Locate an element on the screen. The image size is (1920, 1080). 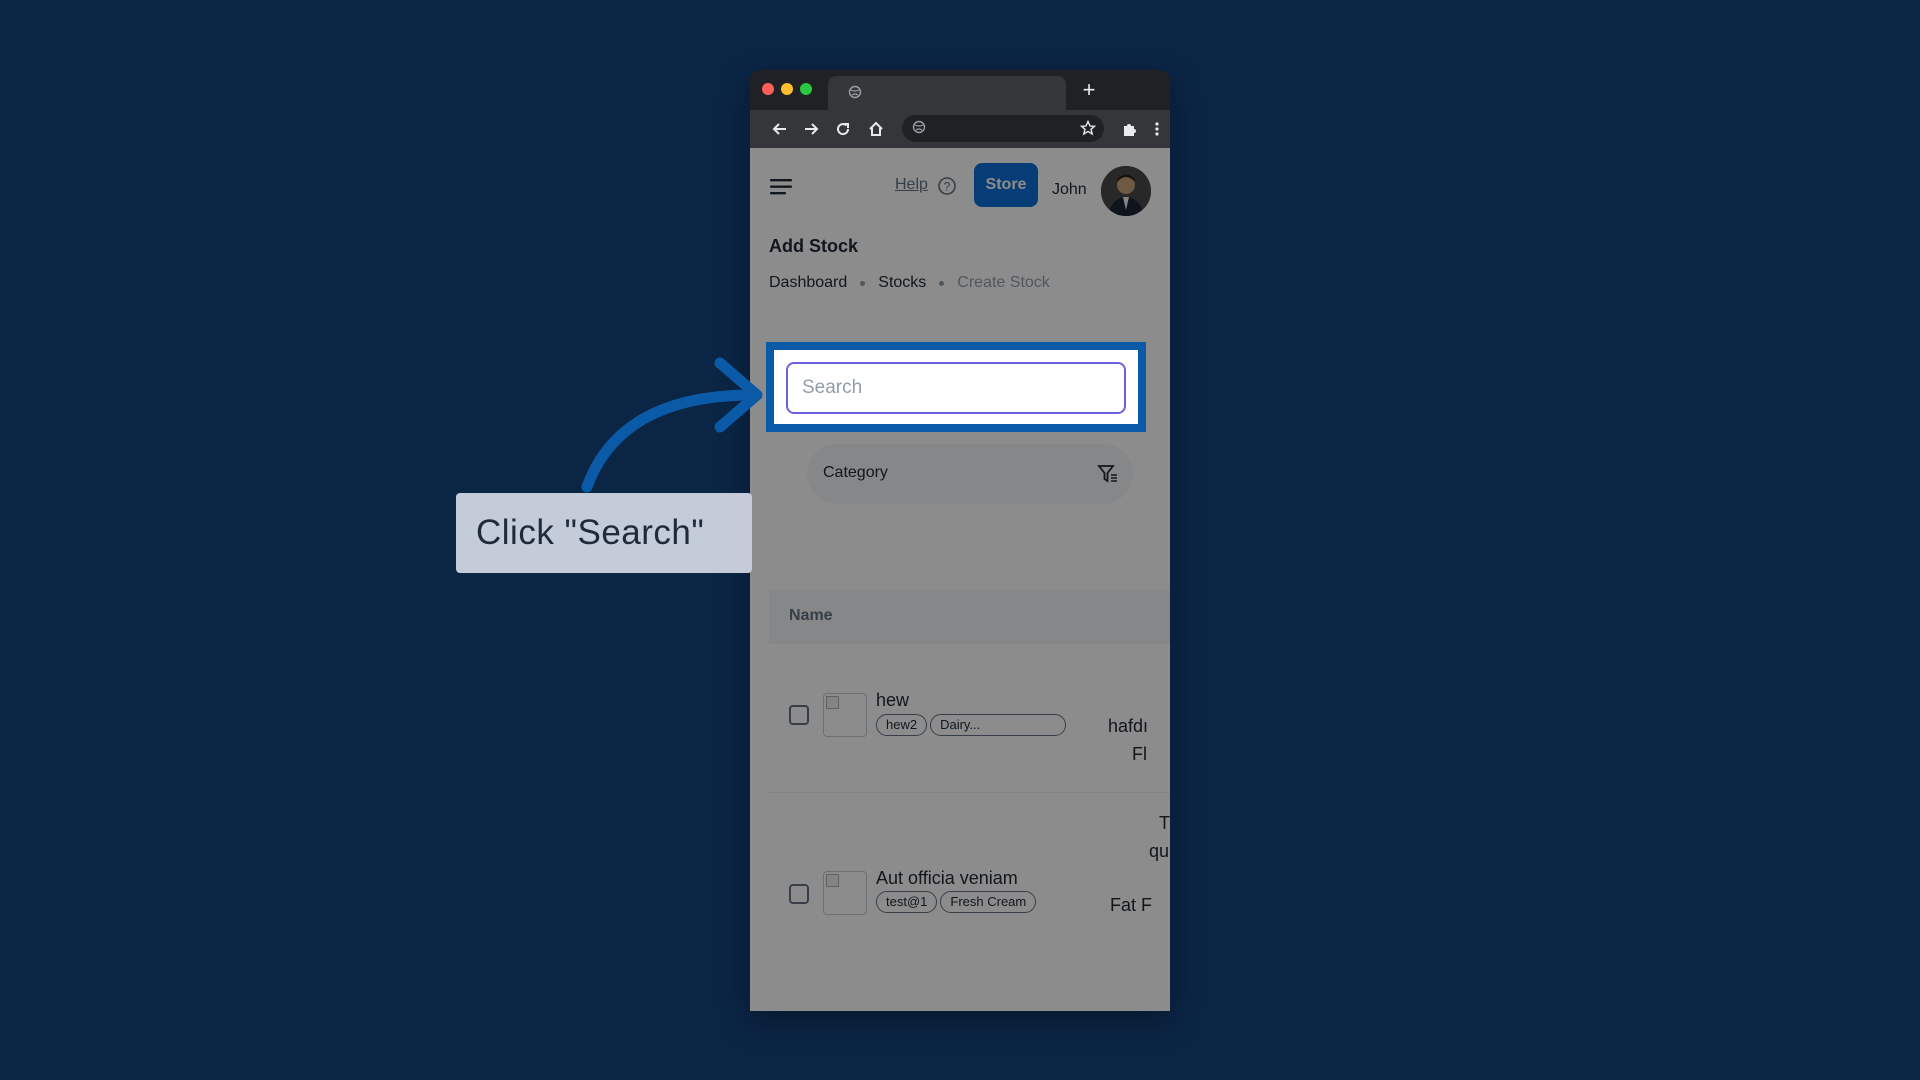
browser-titlebar: + is located at coordinates (960, 90).